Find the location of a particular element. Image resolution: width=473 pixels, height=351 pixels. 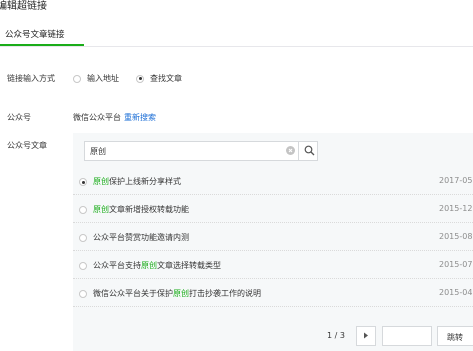

clear-icon is located at coordinates (290, 150).